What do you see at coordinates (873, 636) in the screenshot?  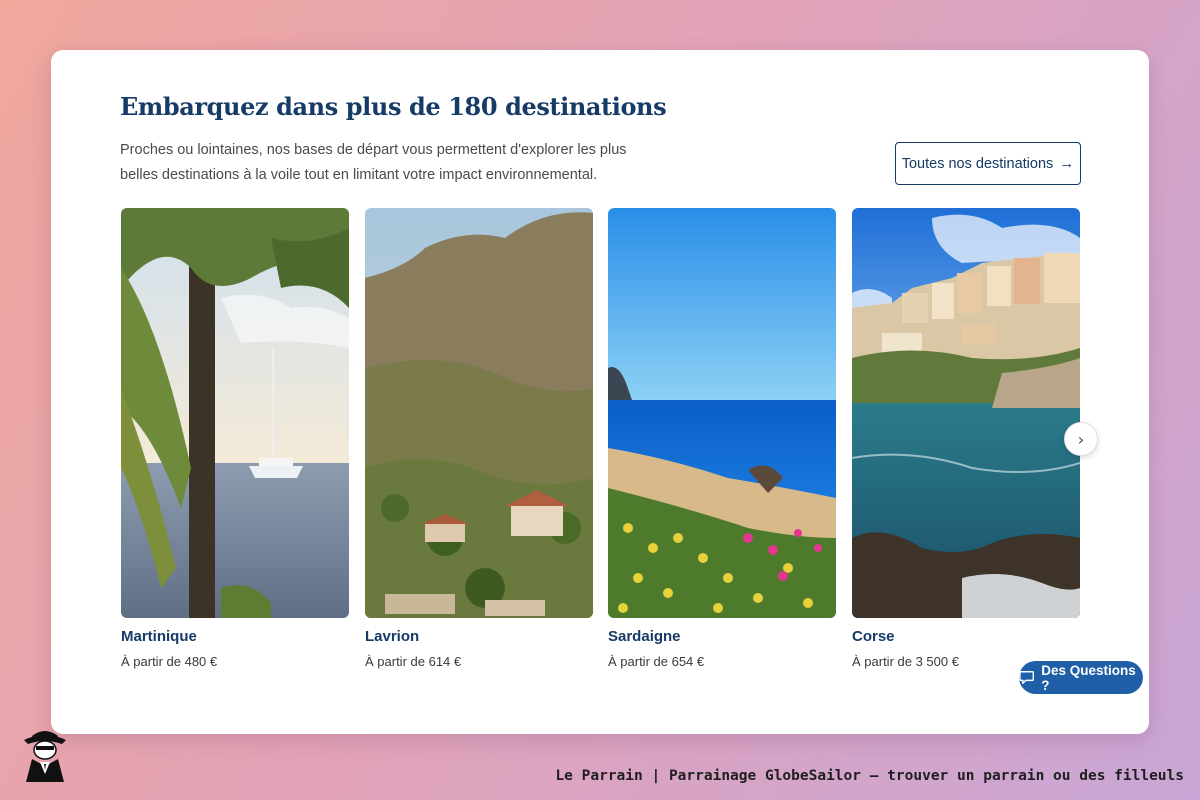 I see `destination-name: Corse` at bounding box center [873, 636].